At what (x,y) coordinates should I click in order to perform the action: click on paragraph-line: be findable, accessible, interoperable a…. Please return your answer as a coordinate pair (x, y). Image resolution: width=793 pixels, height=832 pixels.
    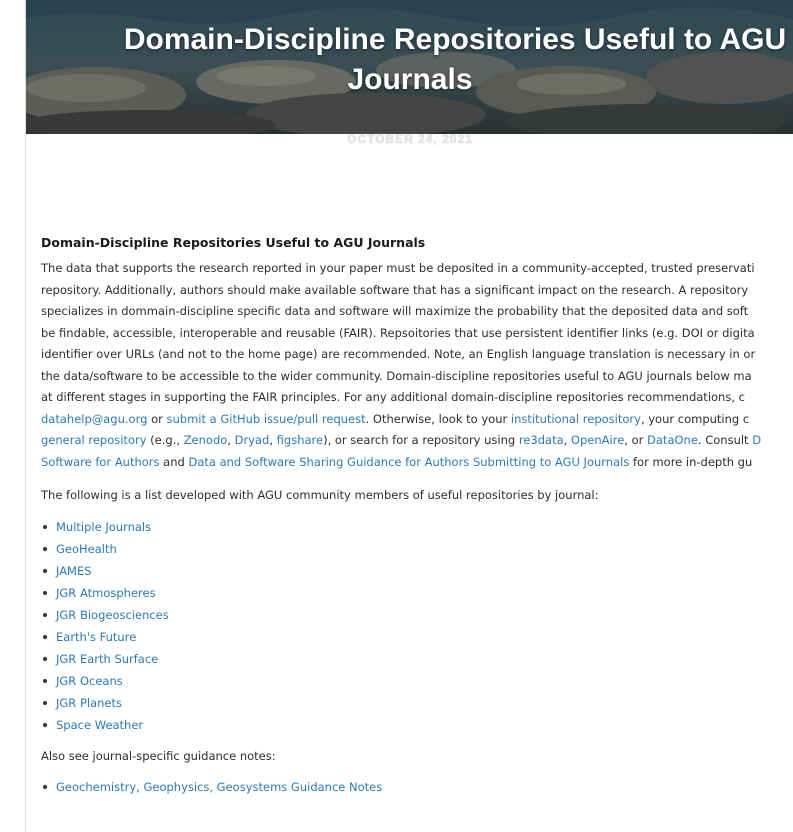
    Looking at the image, I should click on (398, 332).